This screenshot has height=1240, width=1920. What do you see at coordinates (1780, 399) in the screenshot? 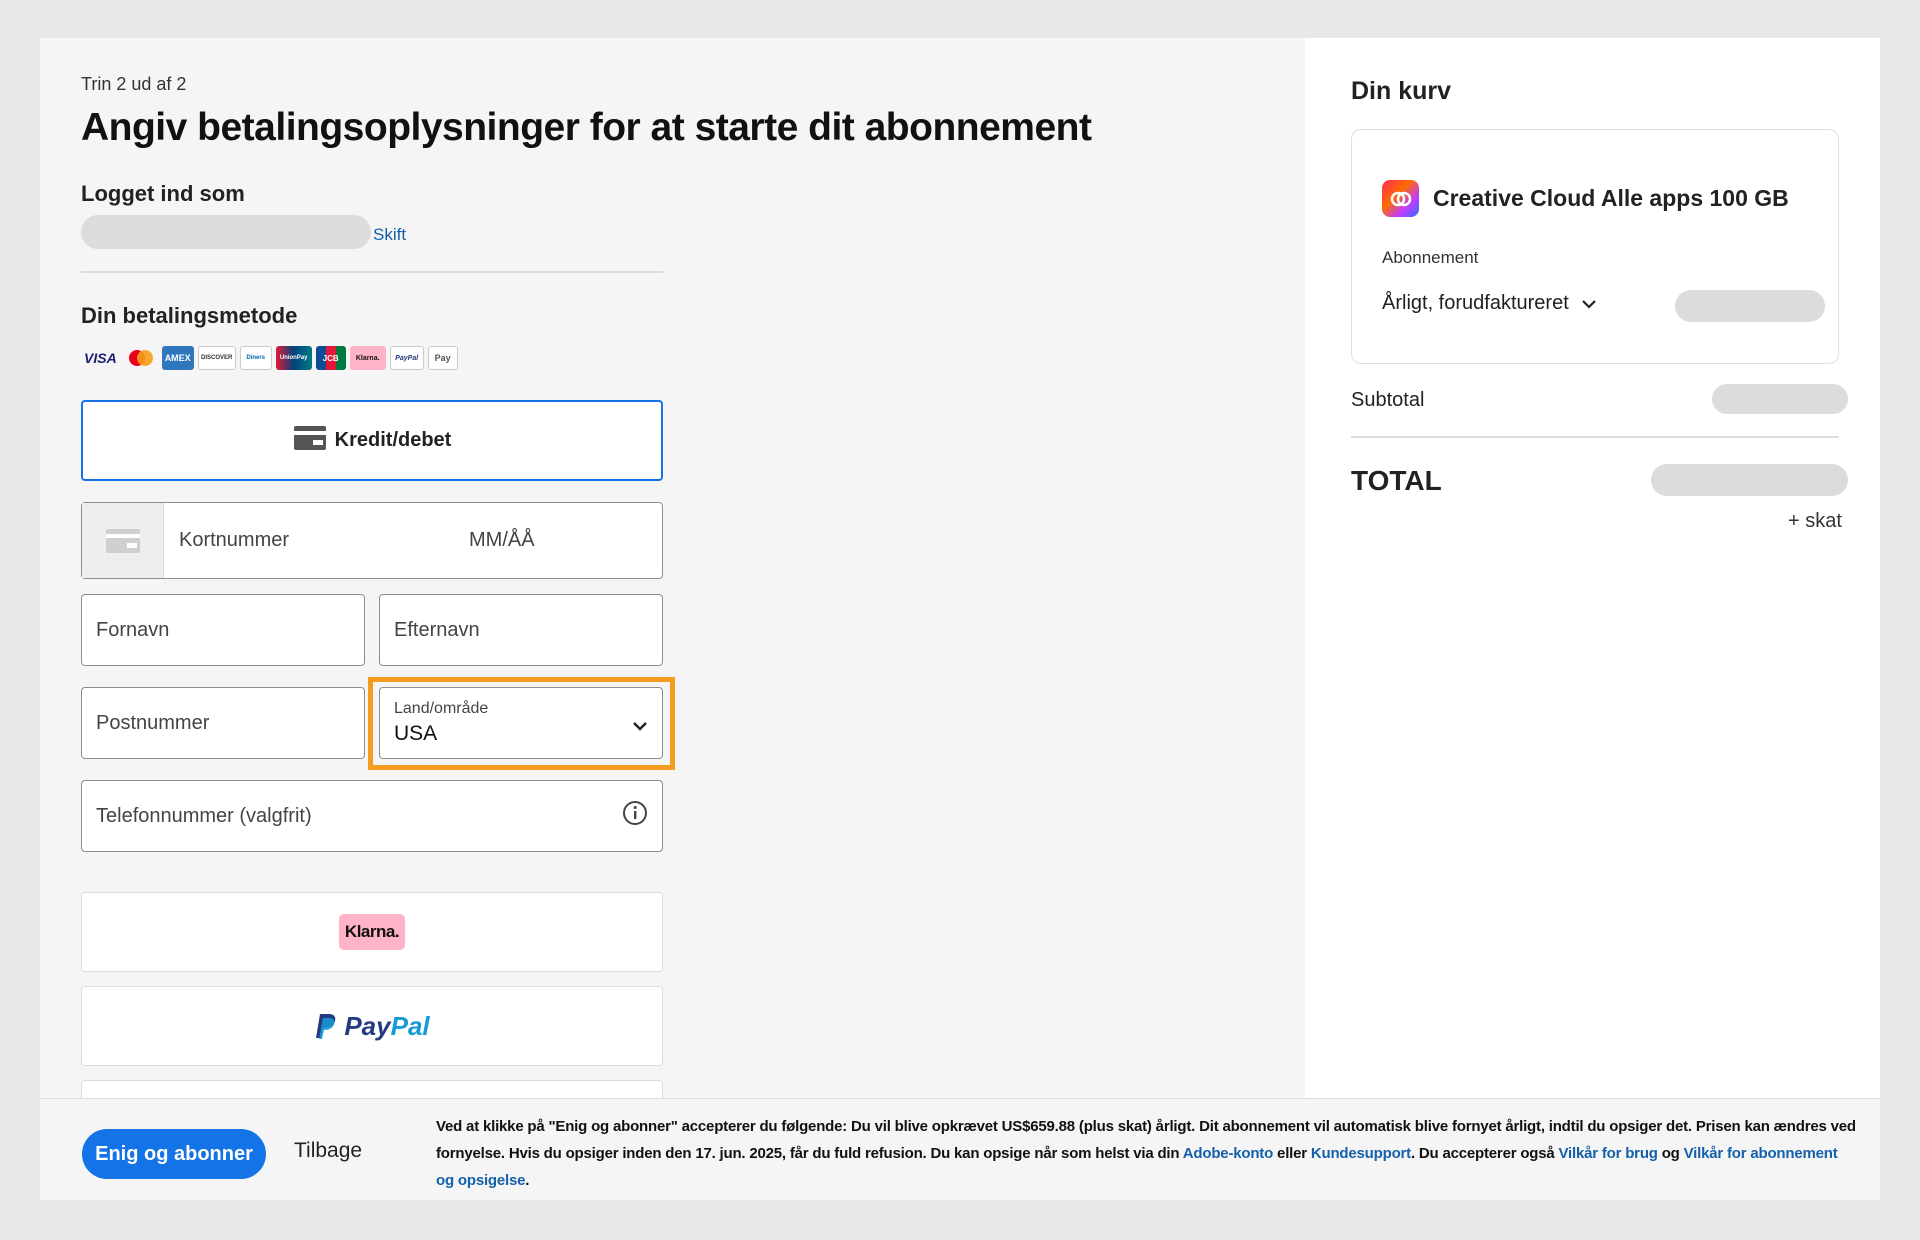
I see `subtotal-redacted` at bounding box center [1780, 399].